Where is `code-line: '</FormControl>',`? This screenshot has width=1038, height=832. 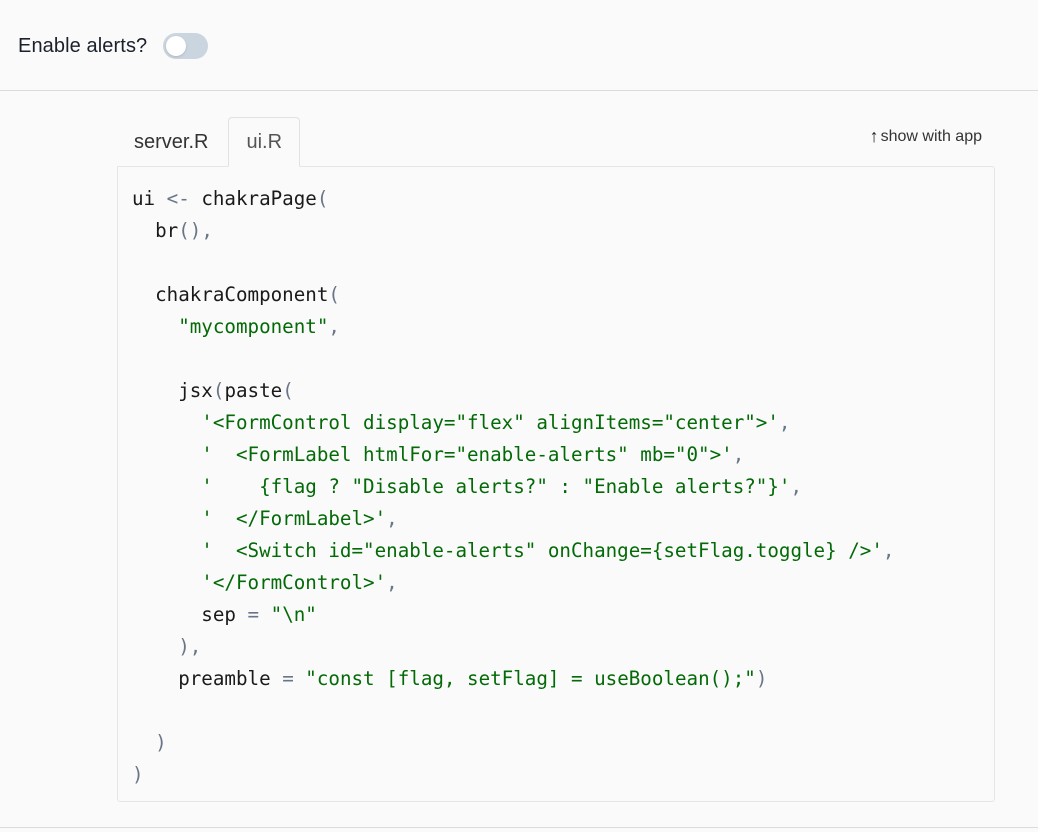
code-line: '</FormControl>', is located at coordinates (513, 583).